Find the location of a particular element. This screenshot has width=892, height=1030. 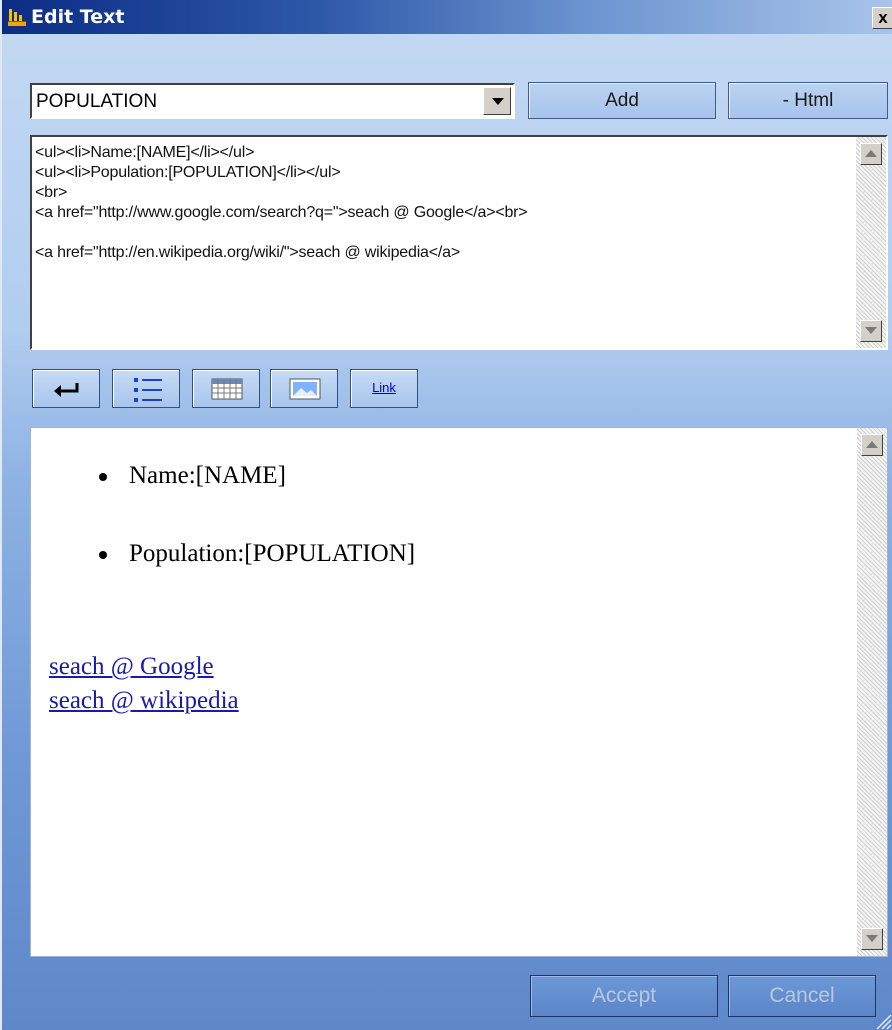

google-search-link: seach @ Google is located at coordinates (144, 667).